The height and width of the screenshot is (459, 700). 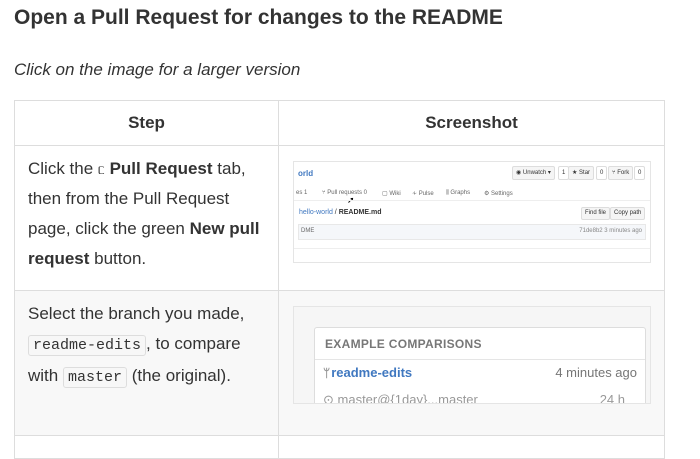 What do you see at coordinates (146, 123) in the screenshot?
I see `header-step: Step` at bounding box center [146, 123].